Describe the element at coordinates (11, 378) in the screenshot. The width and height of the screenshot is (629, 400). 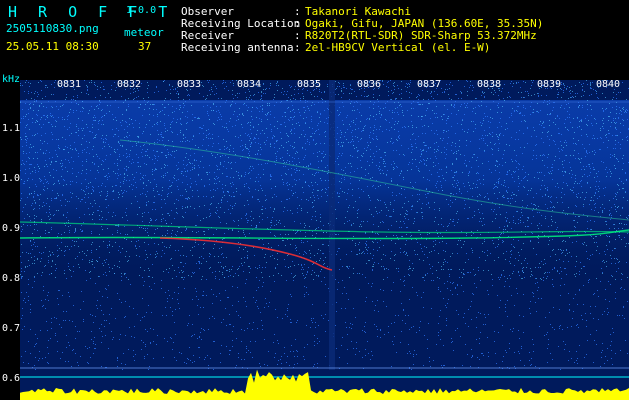
I see `y-tick-label: 0.6` at that location.